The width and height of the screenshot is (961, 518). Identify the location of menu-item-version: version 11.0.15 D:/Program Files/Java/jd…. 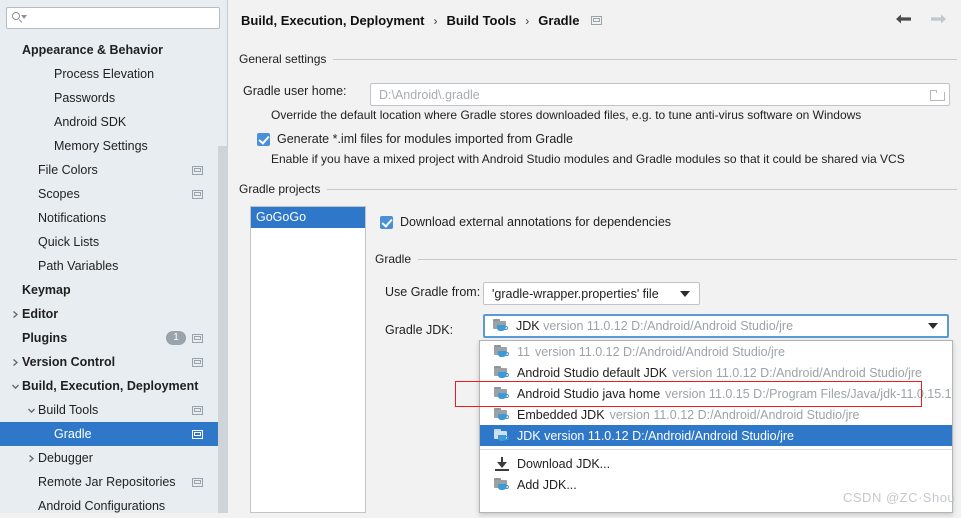
(808, 393).